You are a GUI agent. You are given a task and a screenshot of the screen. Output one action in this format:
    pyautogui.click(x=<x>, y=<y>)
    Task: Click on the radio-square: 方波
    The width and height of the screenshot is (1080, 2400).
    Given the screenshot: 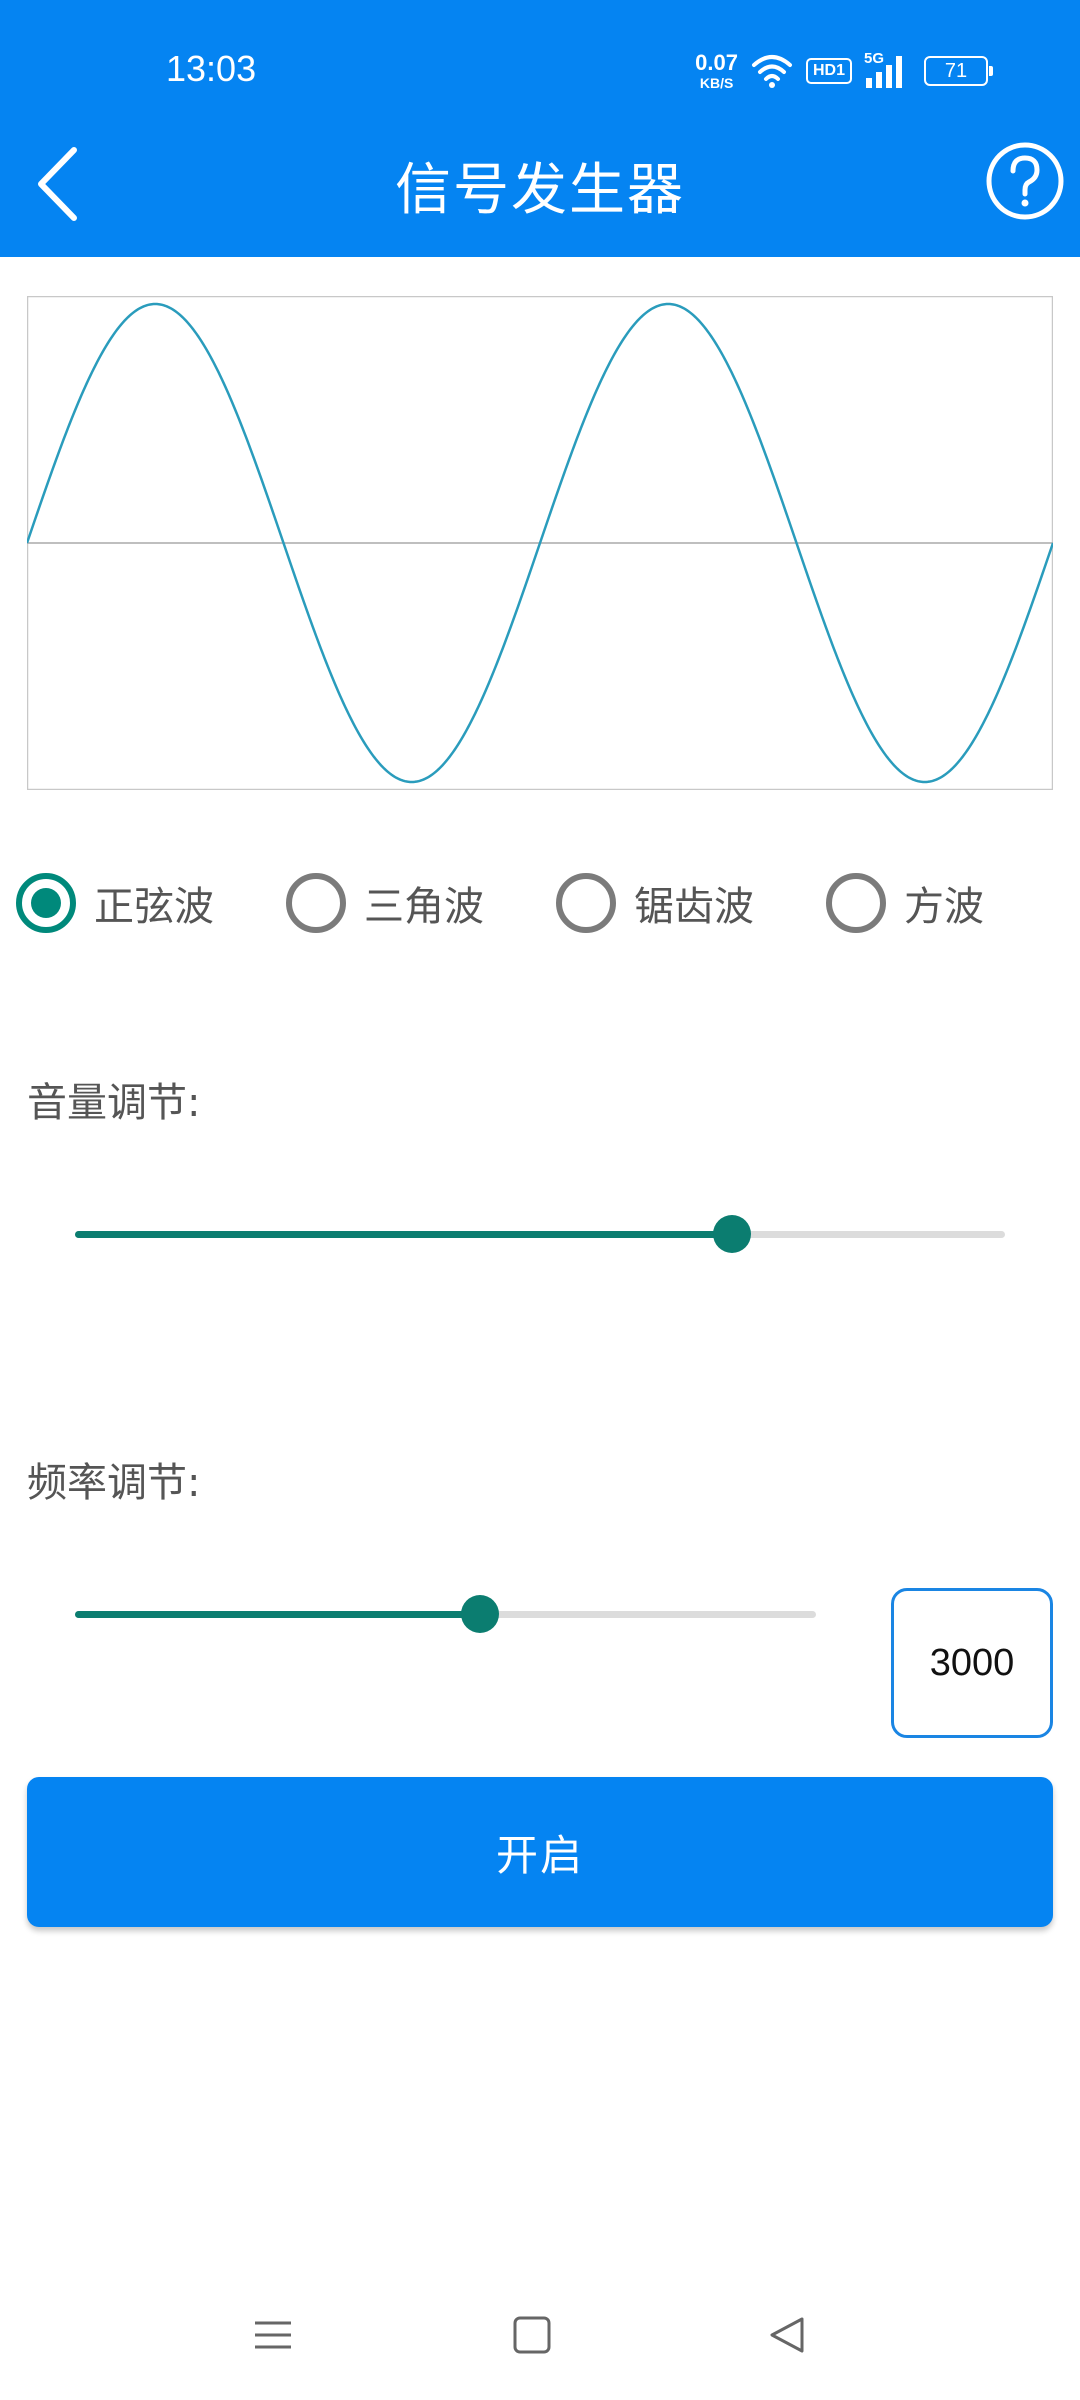 What is the action you would take?
    pyautogui.click(x=905, y=903)
    